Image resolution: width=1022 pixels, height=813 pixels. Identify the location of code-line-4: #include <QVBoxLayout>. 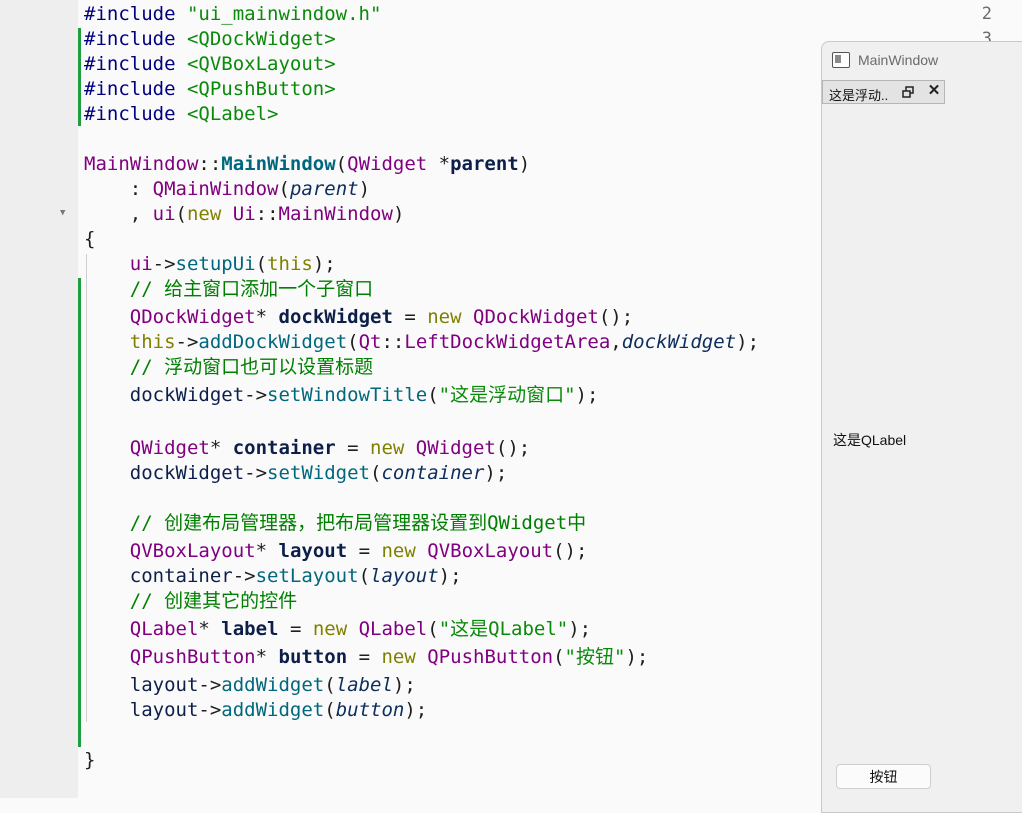
(210, 64).